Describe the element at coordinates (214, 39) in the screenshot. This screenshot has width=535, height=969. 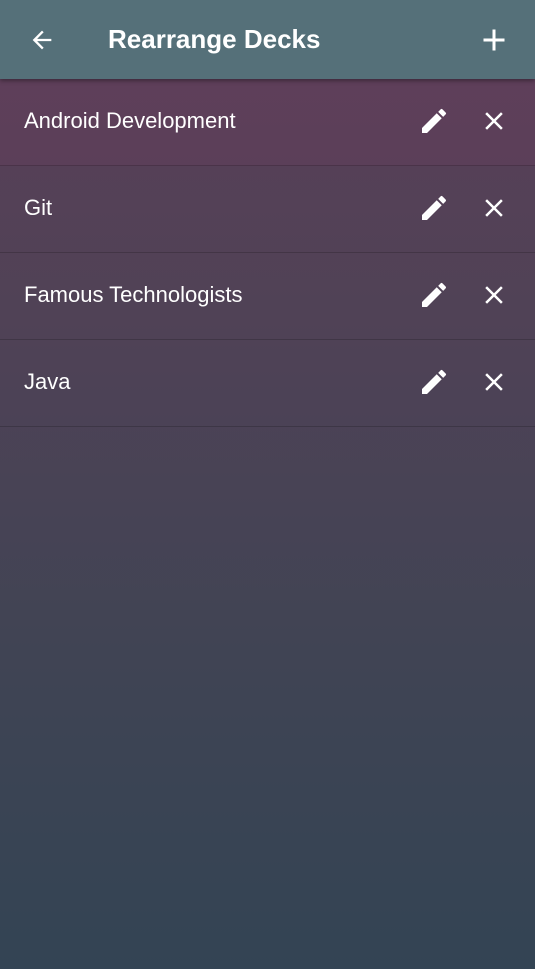
I see `page-title: Rearrange Decks` at that location.